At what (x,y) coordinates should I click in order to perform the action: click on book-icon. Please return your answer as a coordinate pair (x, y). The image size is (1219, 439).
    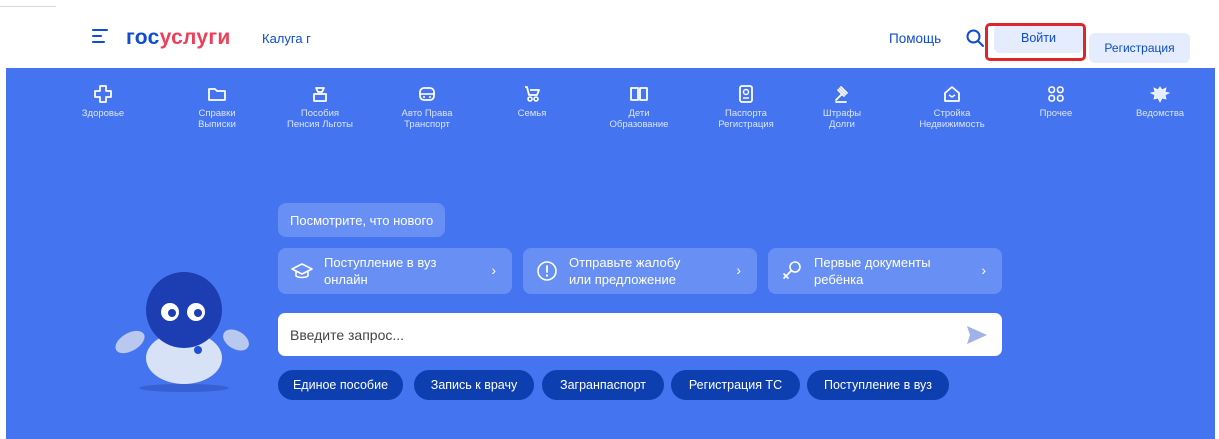
    Looking at the image, I should click on (639, 94).